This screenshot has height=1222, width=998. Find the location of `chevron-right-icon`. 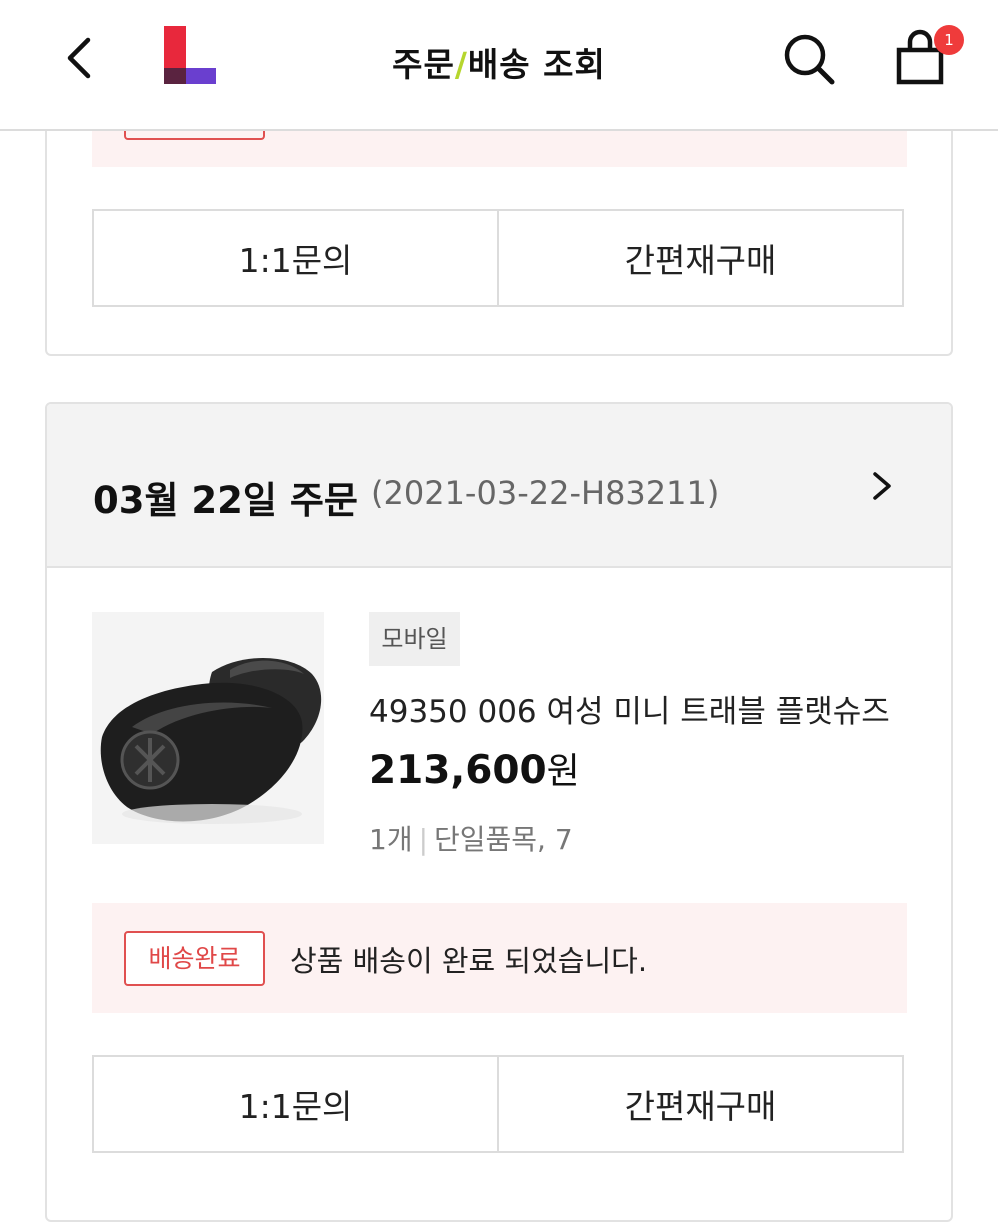

chevron-right-icon is located at coordinates (882, 486).